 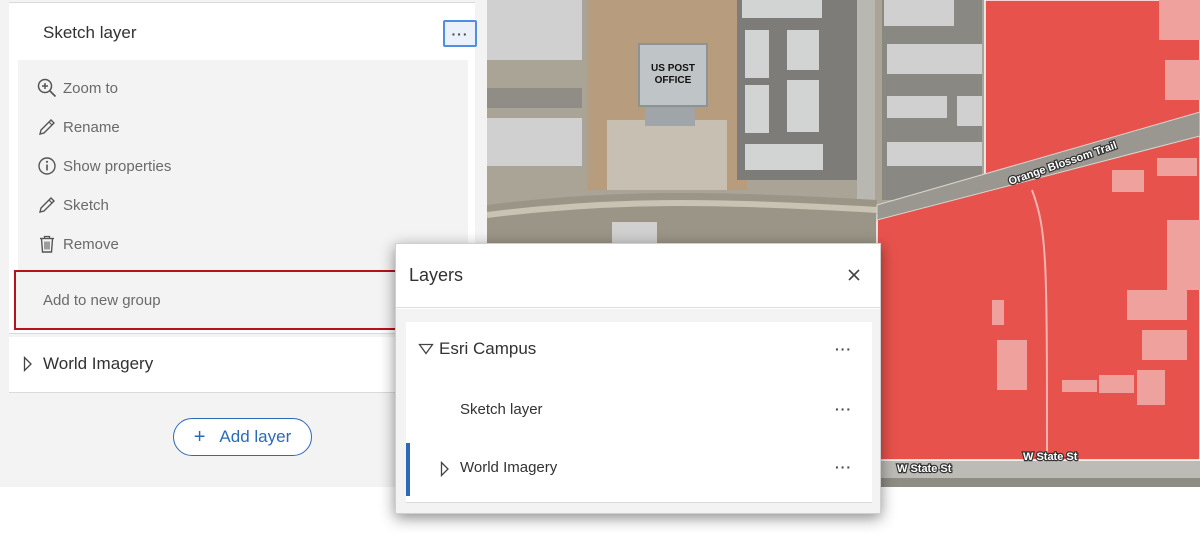 What do you see at coordinates (91, 127) in the screenshot?
I see `rename-label: Rename` at bounding box center [91, 127].